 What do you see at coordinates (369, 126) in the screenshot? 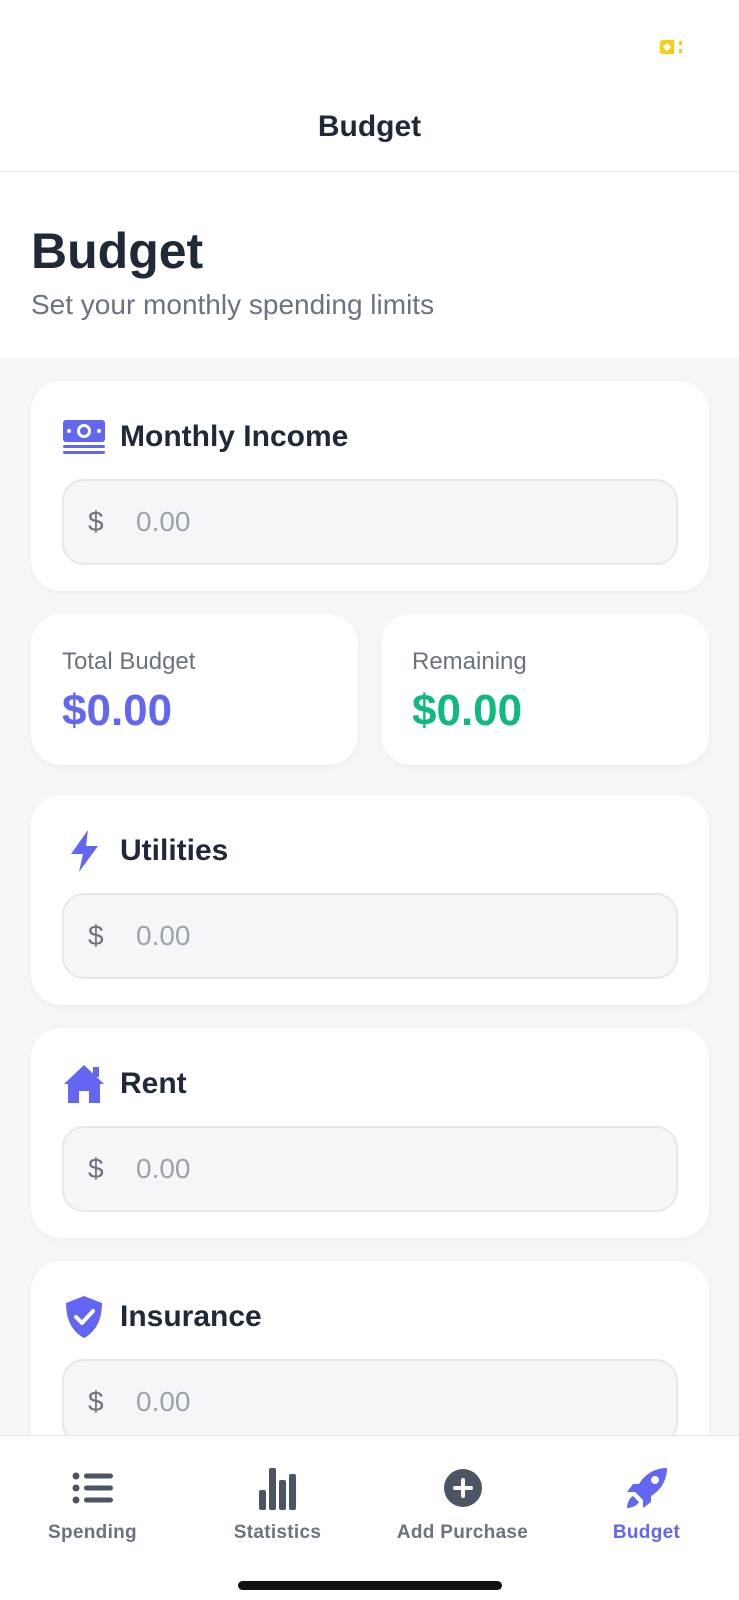
I see `nav-title: Budget` at bounding box center [369, 126].